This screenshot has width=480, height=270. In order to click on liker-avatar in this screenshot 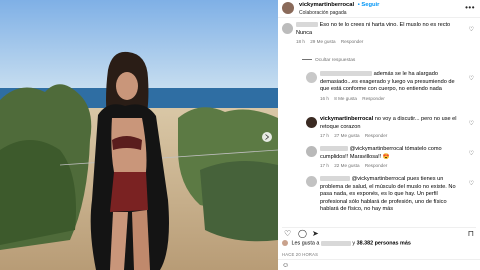, I will do `click(285, 243)`.